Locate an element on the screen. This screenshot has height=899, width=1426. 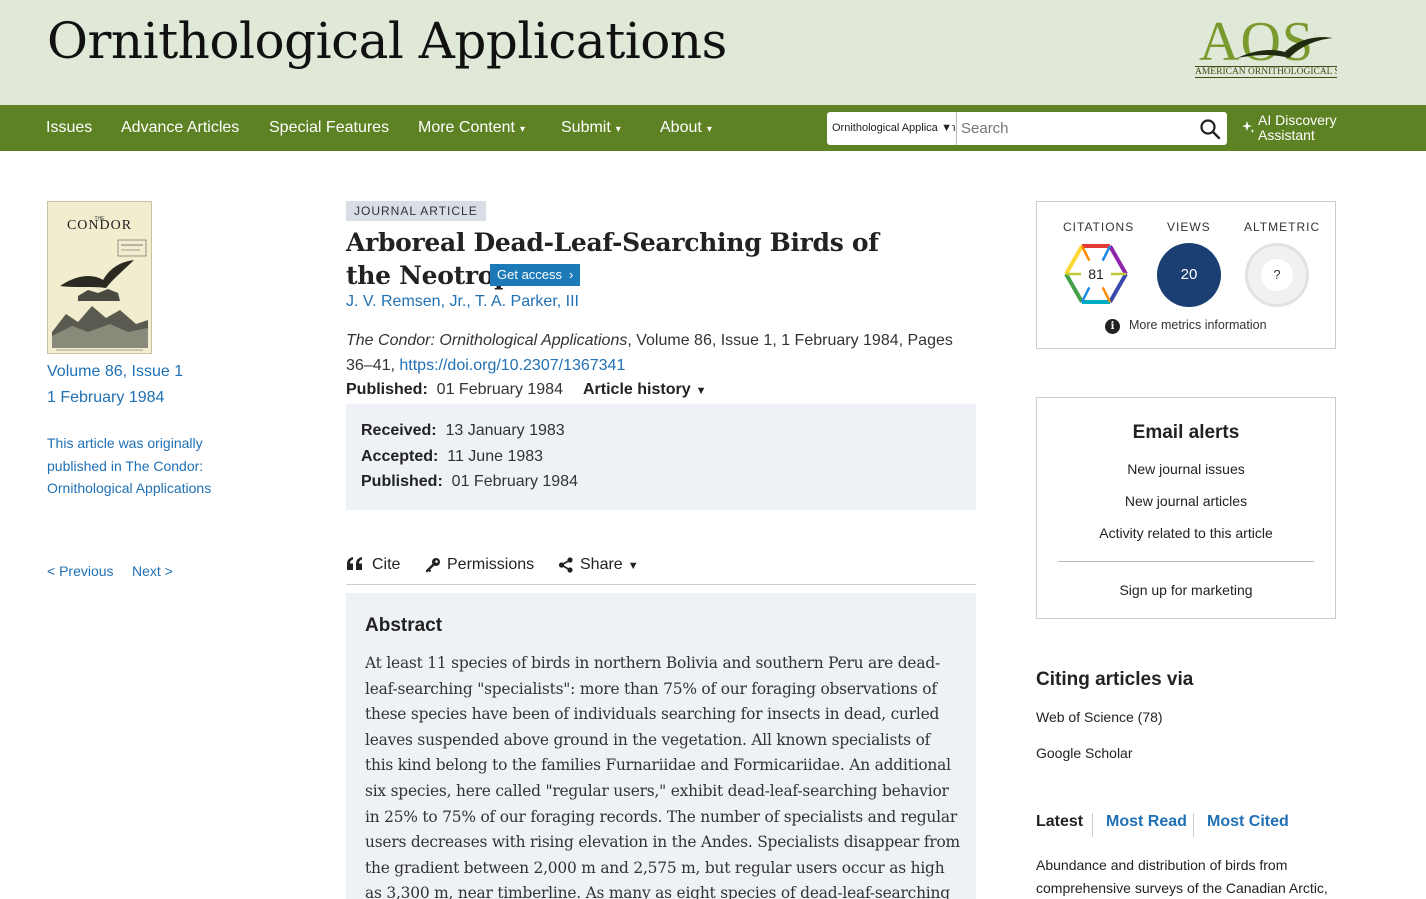
views-badge: 20 is located at coordinates (1189, 275).